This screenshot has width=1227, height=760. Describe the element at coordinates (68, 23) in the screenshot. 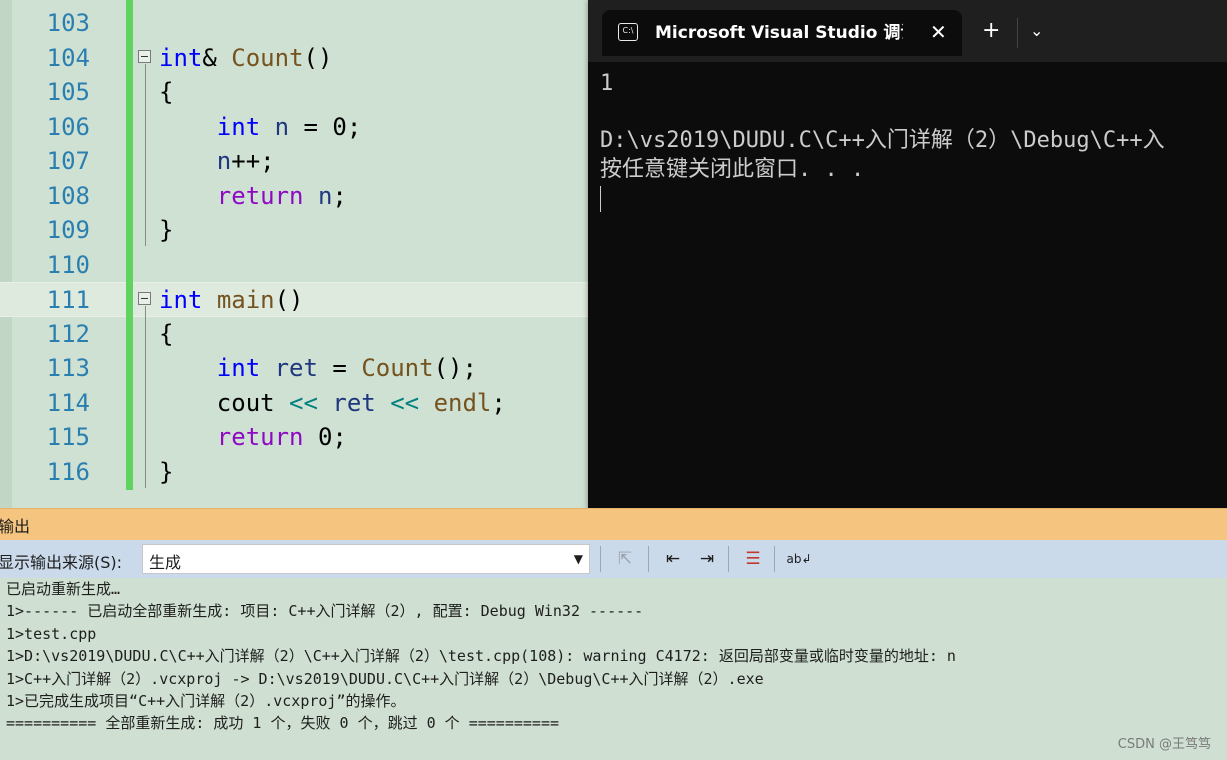

I see `line-number: 103` at that location.